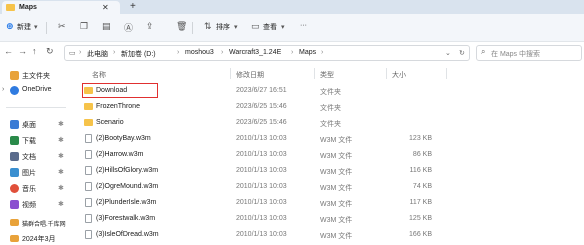 This screenshot has height=245, width=584. Describe the element at coordinates (36, 107) in the screenshot. I see `sidebar-divider` at that location.